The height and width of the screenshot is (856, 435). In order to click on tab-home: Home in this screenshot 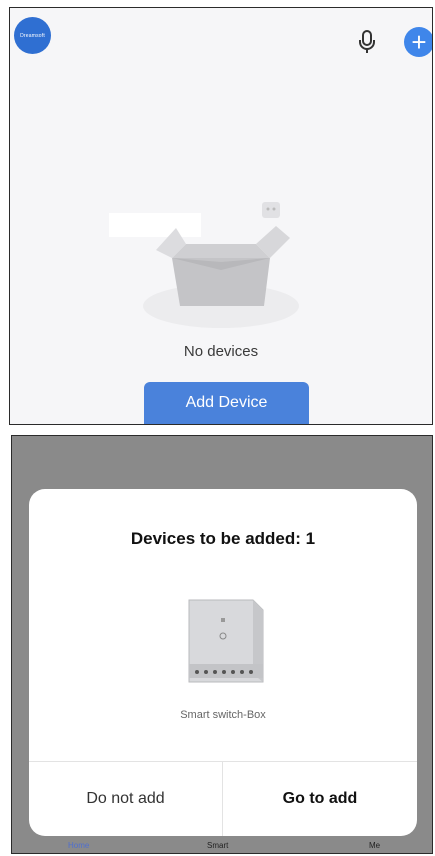, I will do `click(78, 845)`.